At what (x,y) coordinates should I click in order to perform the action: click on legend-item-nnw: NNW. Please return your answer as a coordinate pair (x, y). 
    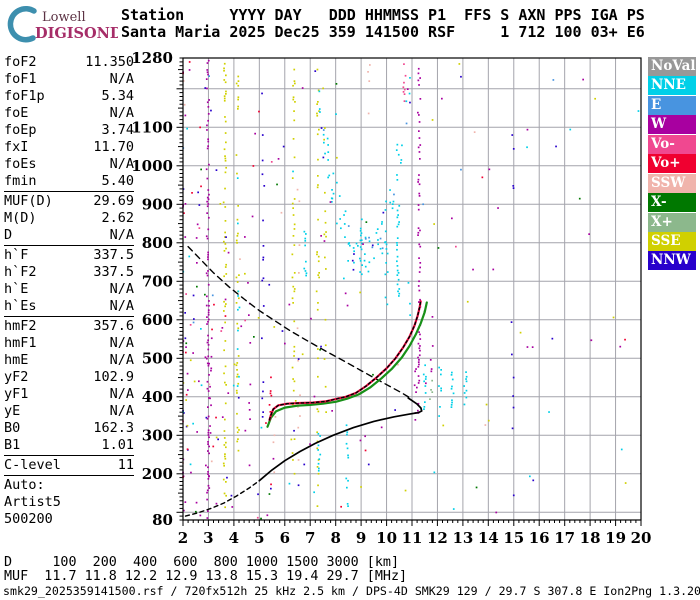
    Looking at the image, I should click on (672, 261).